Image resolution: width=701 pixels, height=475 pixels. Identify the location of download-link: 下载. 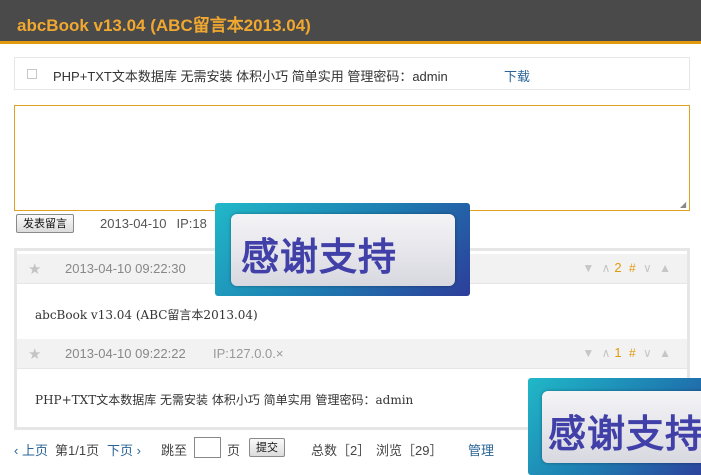
(517, 75).